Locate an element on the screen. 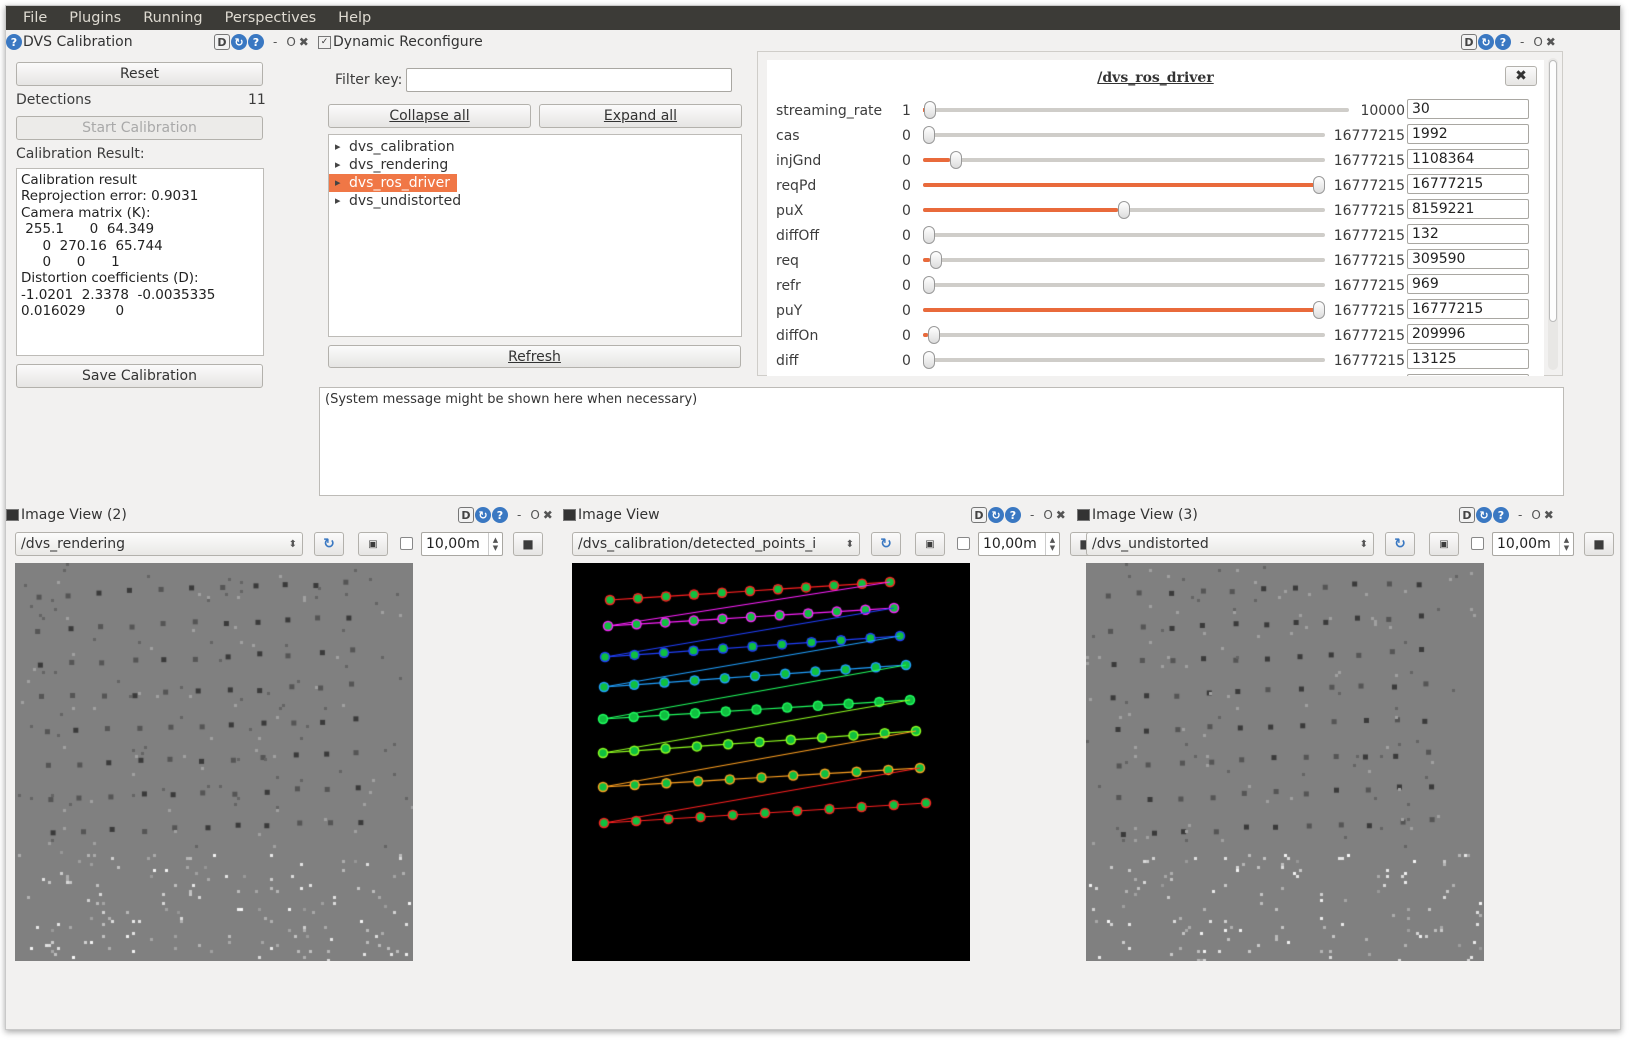 This screenshot has width=1629, height=1040. filter-key-input is located at coordinates (569, 80).